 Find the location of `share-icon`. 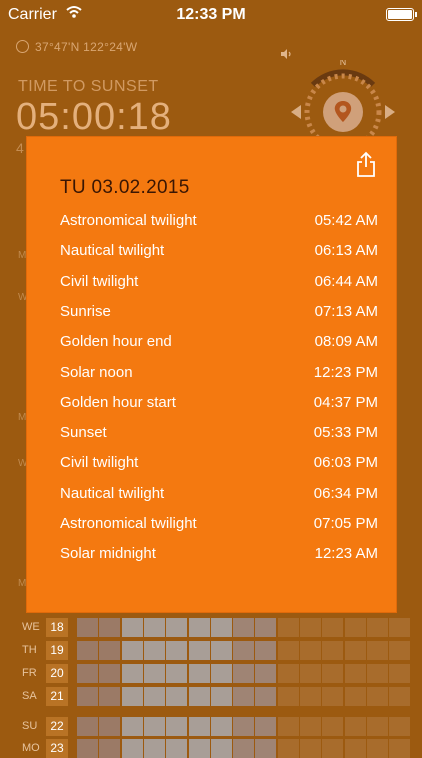

share-icon is located at coordinates (366, 164).